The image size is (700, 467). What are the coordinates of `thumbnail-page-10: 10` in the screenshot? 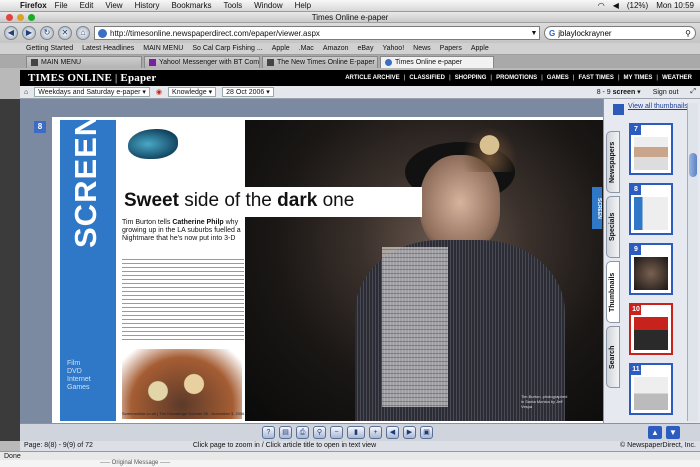 It's located at (651, 329).